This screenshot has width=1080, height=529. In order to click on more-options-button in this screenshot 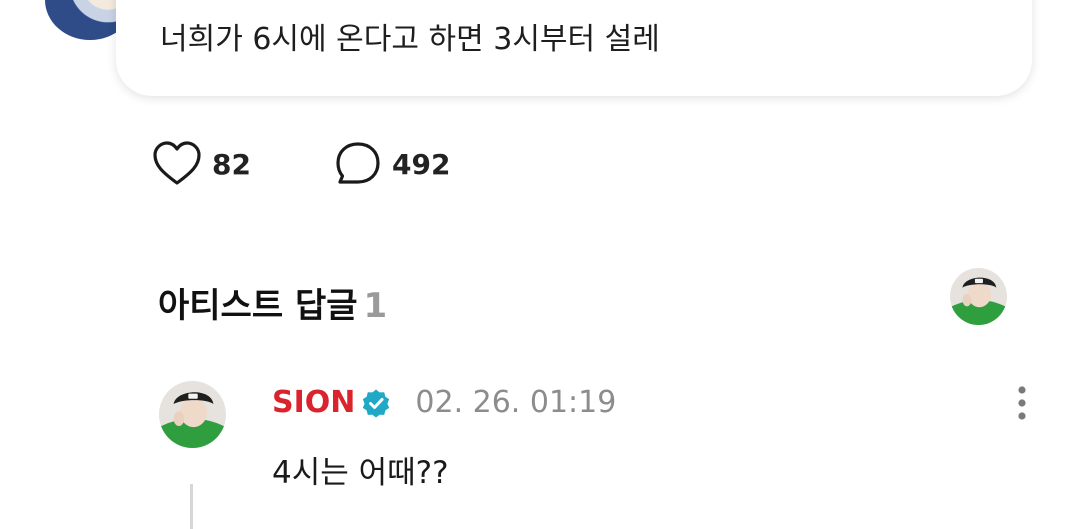, I will do `click(1022, 404)`.